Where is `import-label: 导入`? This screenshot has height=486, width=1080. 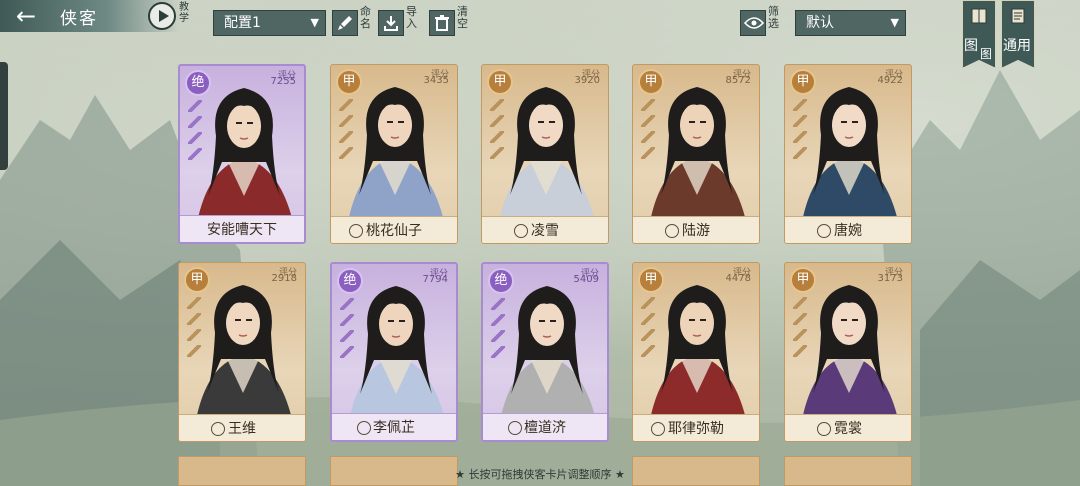
import-label: 导入 is located at coordinates (411, 17).